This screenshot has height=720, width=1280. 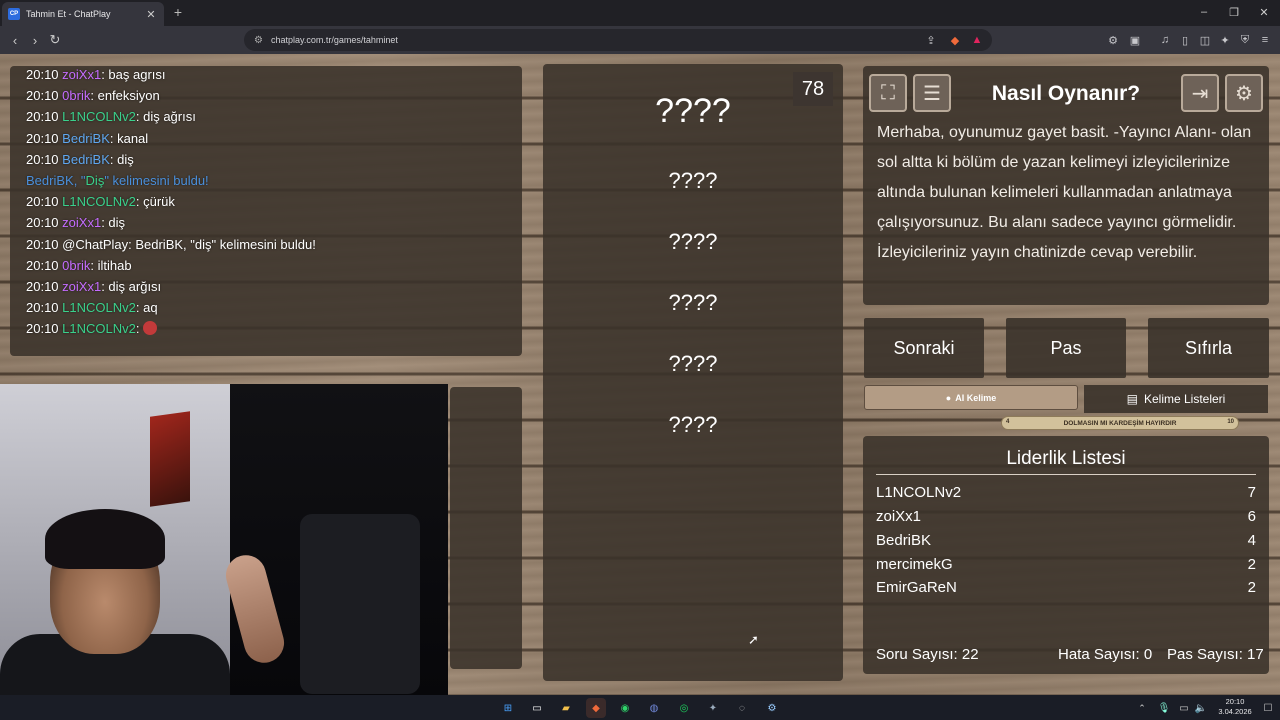 I want to click on screenshot-icon: ▣, so click(x=1135, y=40).